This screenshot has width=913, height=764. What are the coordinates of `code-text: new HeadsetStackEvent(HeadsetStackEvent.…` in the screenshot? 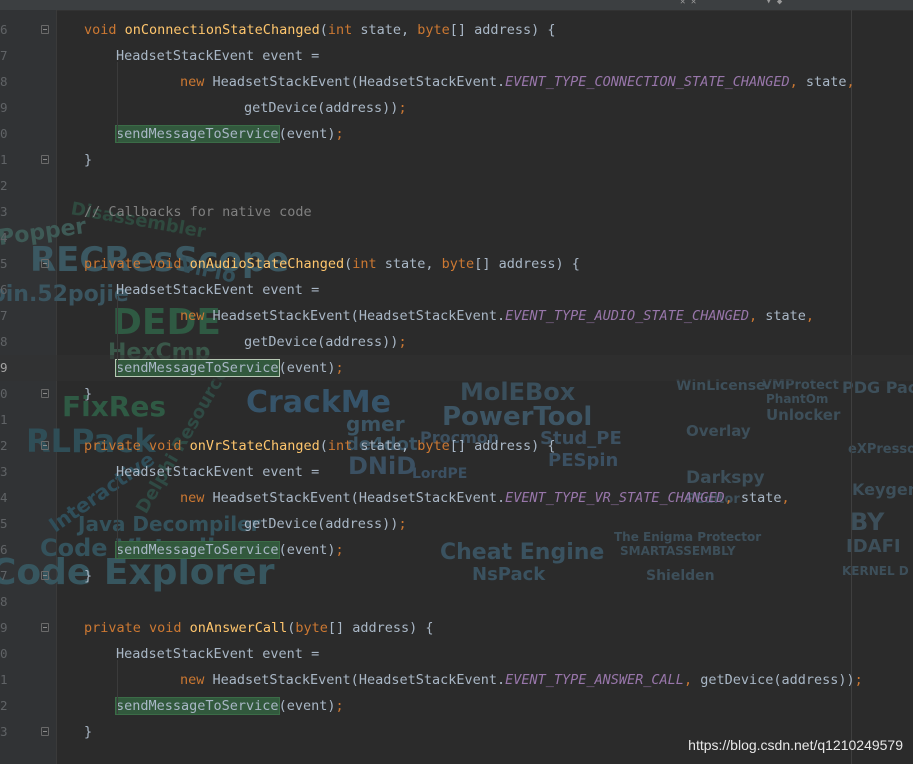 It's located at (497, 316).